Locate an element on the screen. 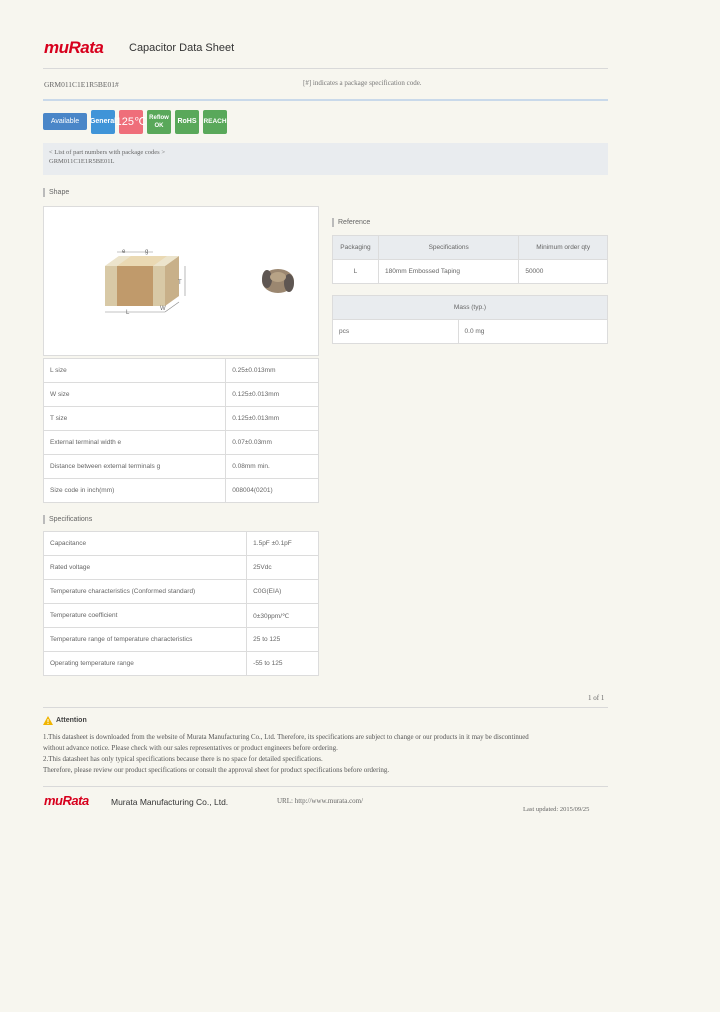  package-list-box is located at coordinates (325, 159).